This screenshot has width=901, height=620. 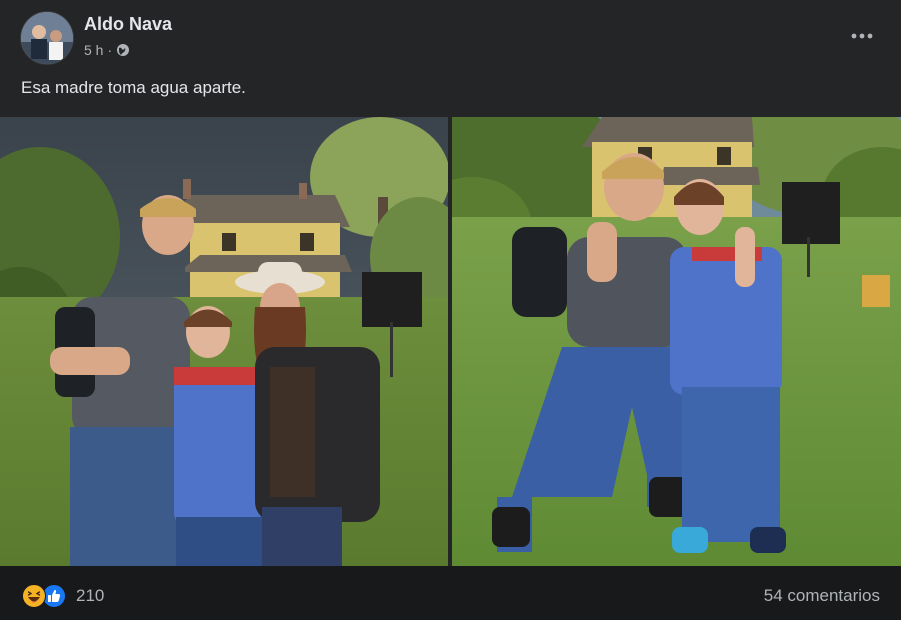 I want to click on reaction-count: 210, so click(x=90, y=595).